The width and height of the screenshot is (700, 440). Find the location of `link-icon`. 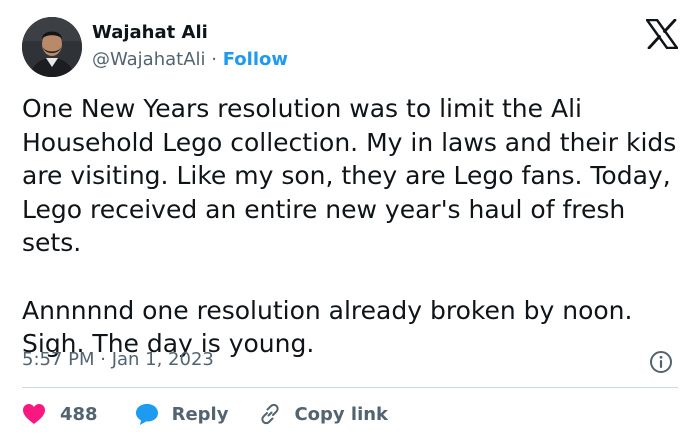

link-icon is located at coordinates (270, 414).